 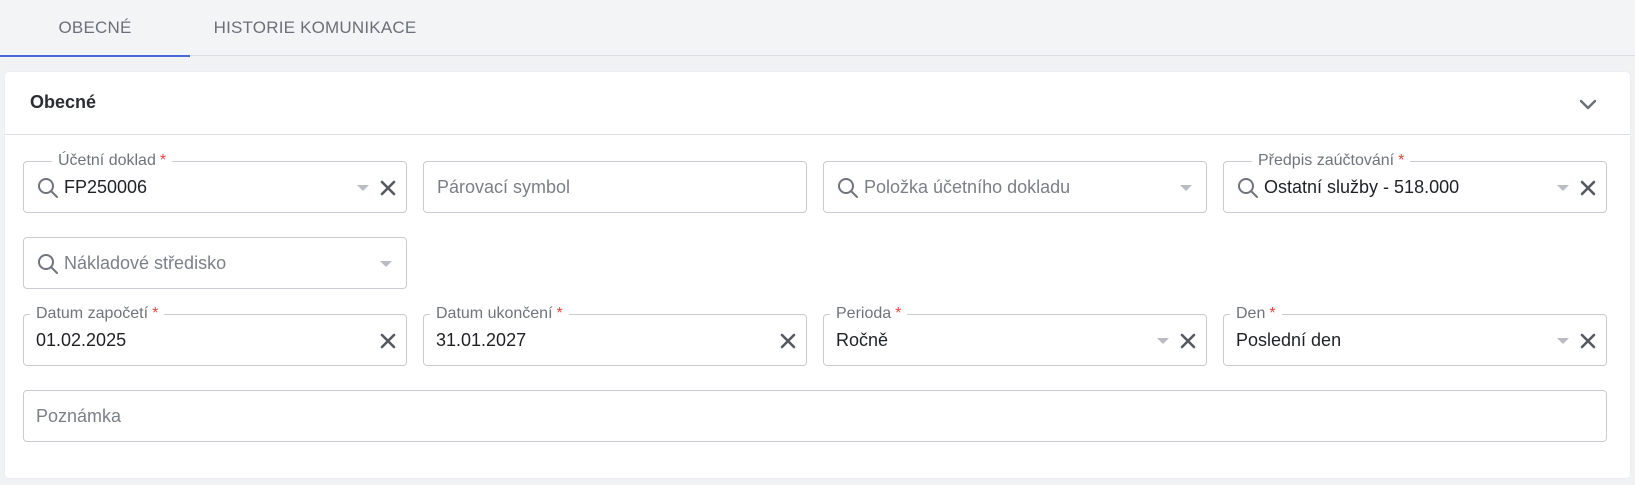 I want to click on datum-ukonceni-field: Datum ukončení * 31.01.2027, so click(x=615, y=335).